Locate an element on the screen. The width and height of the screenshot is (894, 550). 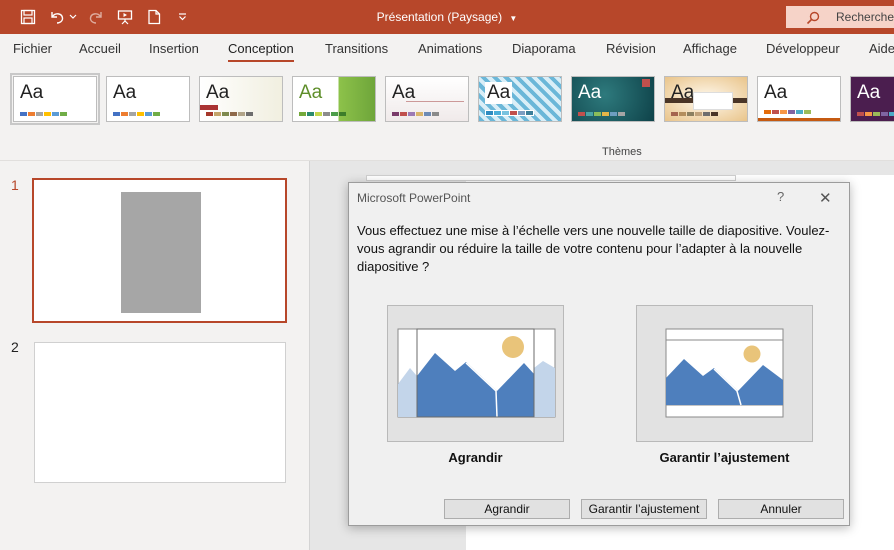
tab-accueil: Accueil is located at coordinates (100, 48).